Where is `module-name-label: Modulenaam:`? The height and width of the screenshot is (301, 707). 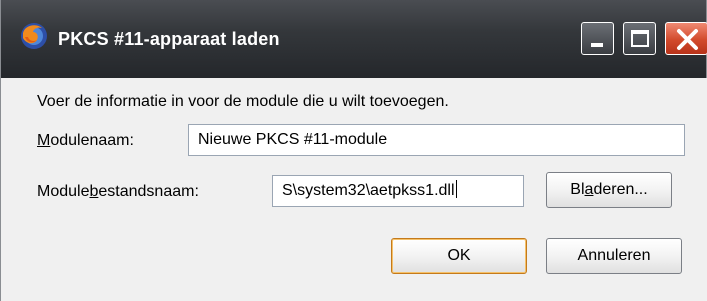
module-name-label: Modulenaam: is located at coordinates (85, 141).